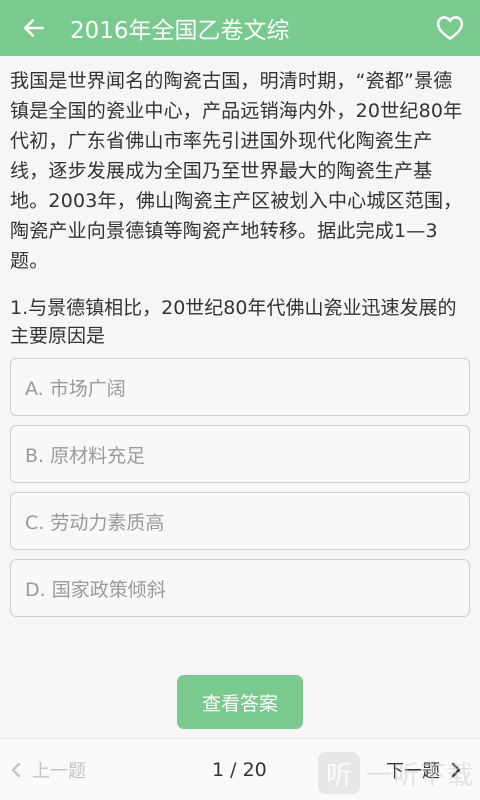 Image resolution: width=480 pixels, height=800 pixels. I want to click on option-d: D. 国家政策倾斜, so click(240, 588).